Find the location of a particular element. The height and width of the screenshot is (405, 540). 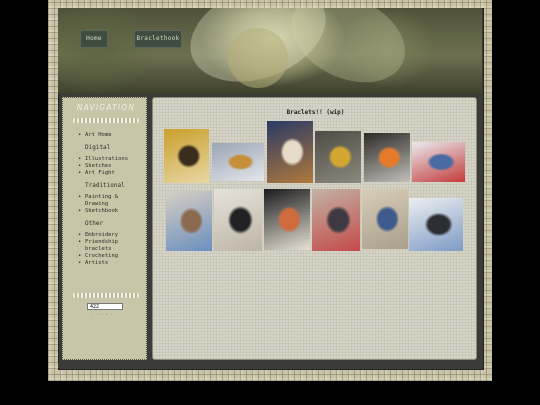

nav-link-friendship-braclets: Friendship braclets is located at coordinates (110, 246).